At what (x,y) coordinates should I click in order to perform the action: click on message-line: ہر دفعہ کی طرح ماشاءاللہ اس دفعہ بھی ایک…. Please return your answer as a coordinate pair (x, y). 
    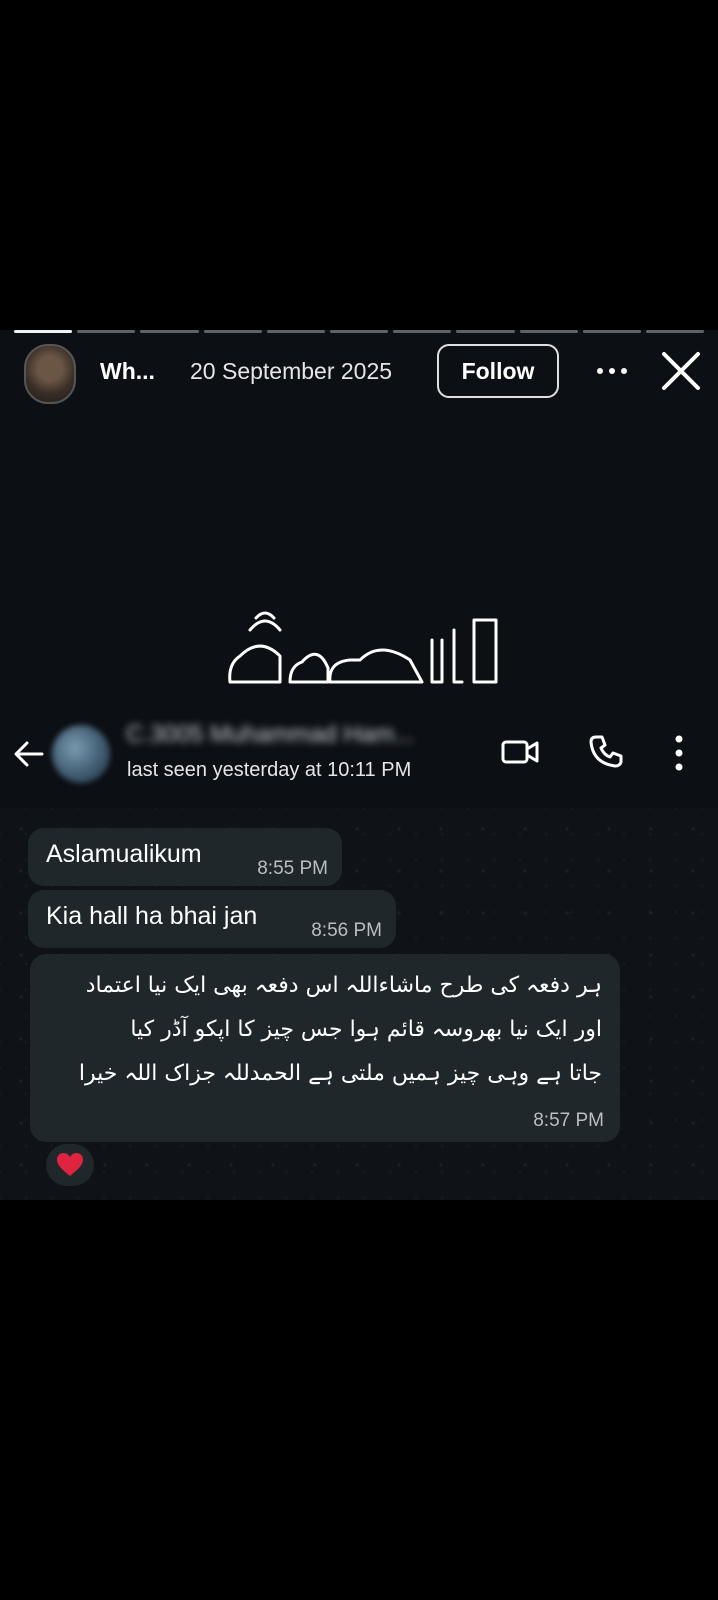
    Looking at the image, I should click on (343, 985).